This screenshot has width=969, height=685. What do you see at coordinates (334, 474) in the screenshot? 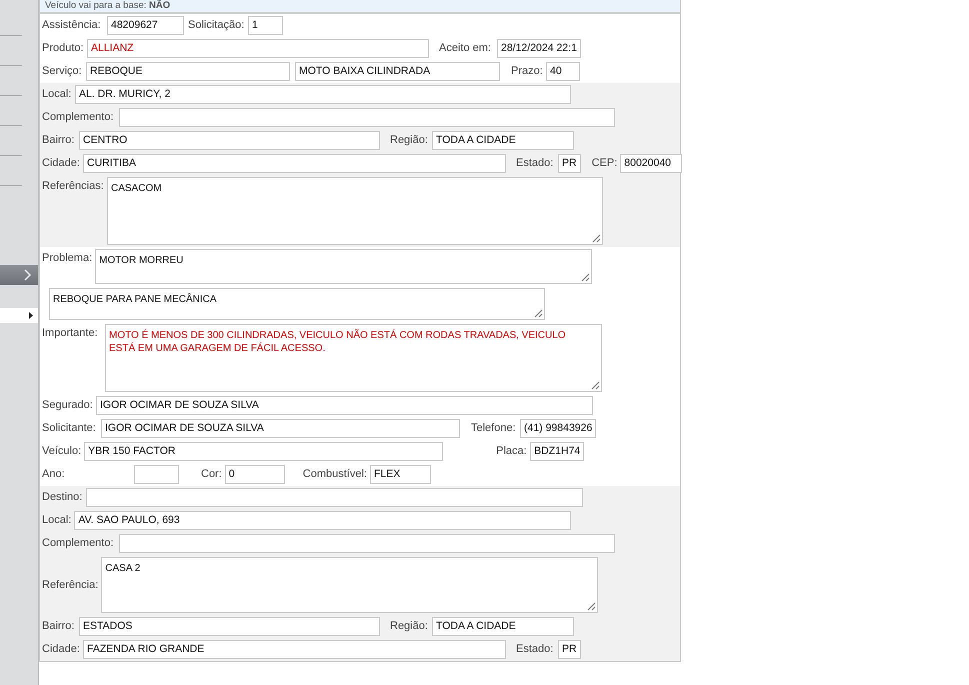
I see `field-label: Combustível:` at bounding box center [334, 474].